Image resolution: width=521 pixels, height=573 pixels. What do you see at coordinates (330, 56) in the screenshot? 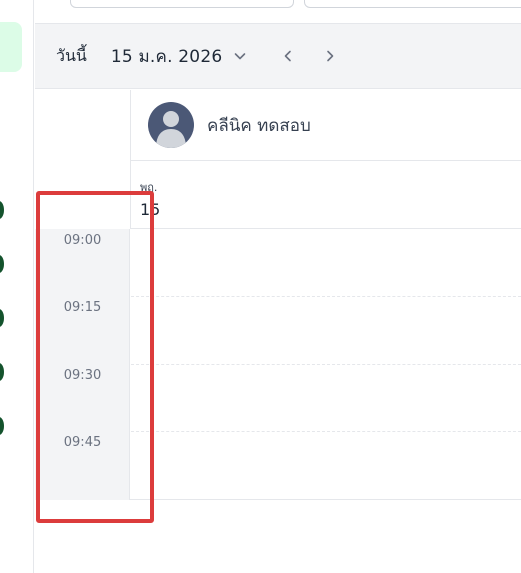
I see `chevron-right-icon` at bounding box center [330, 56].